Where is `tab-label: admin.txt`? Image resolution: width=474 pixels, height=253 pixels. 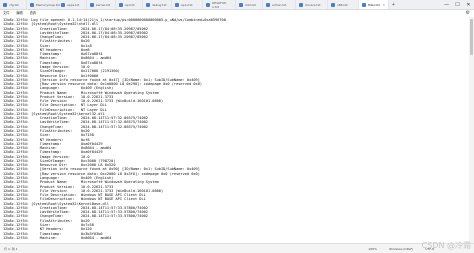 tab-label: admin.txt is located at coordinates (279, 4).